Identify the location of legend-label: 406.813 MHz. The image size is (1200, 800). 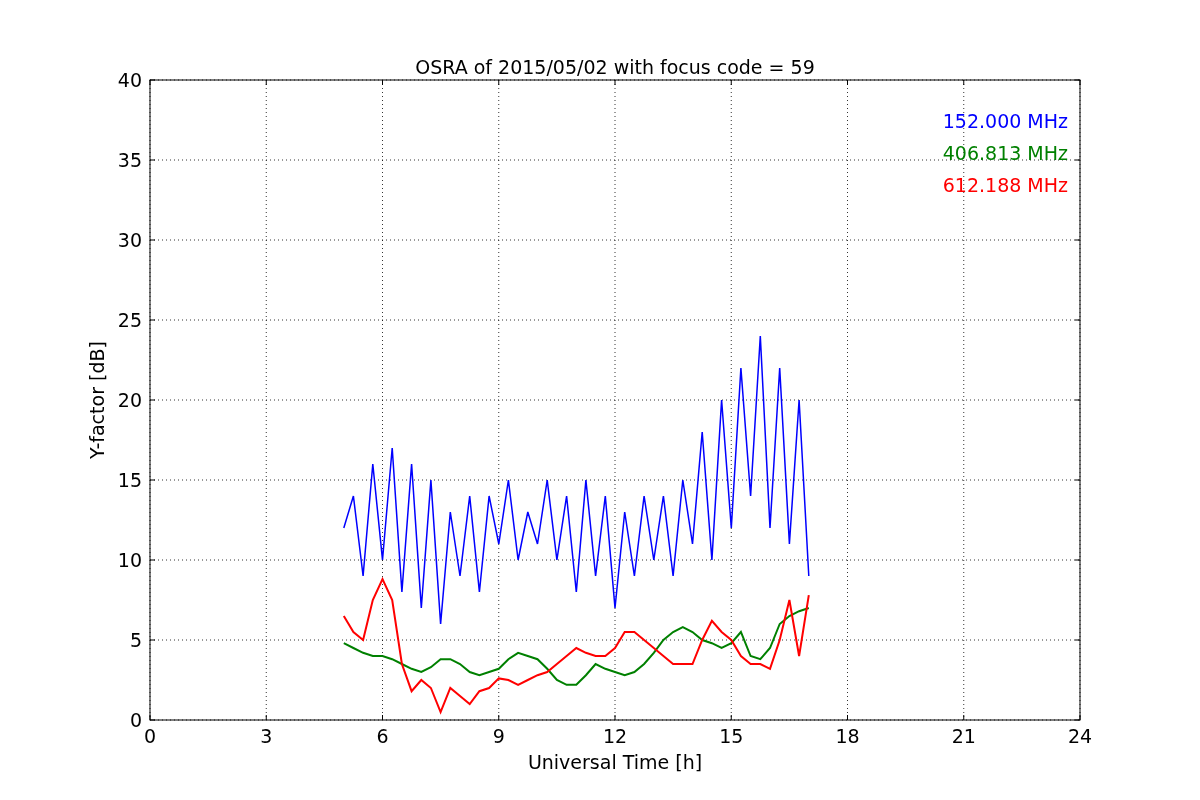
(1005, 153).